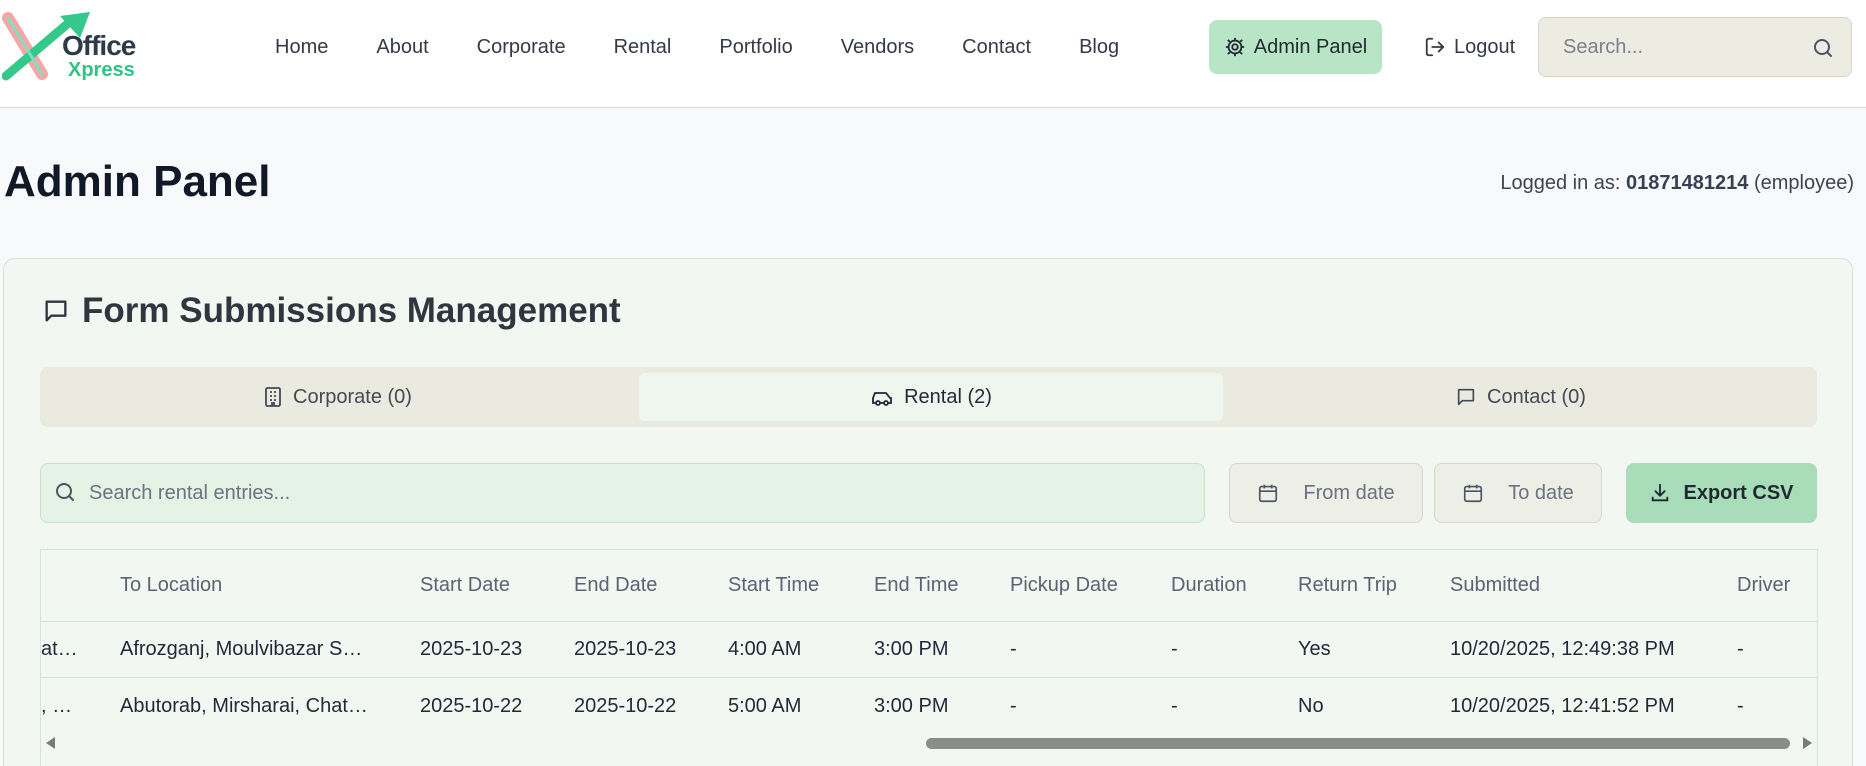 The width and height of the screenshot is (1866, 766). I want to click on tab-contact-label: Contact (0), so click(1536, 396).